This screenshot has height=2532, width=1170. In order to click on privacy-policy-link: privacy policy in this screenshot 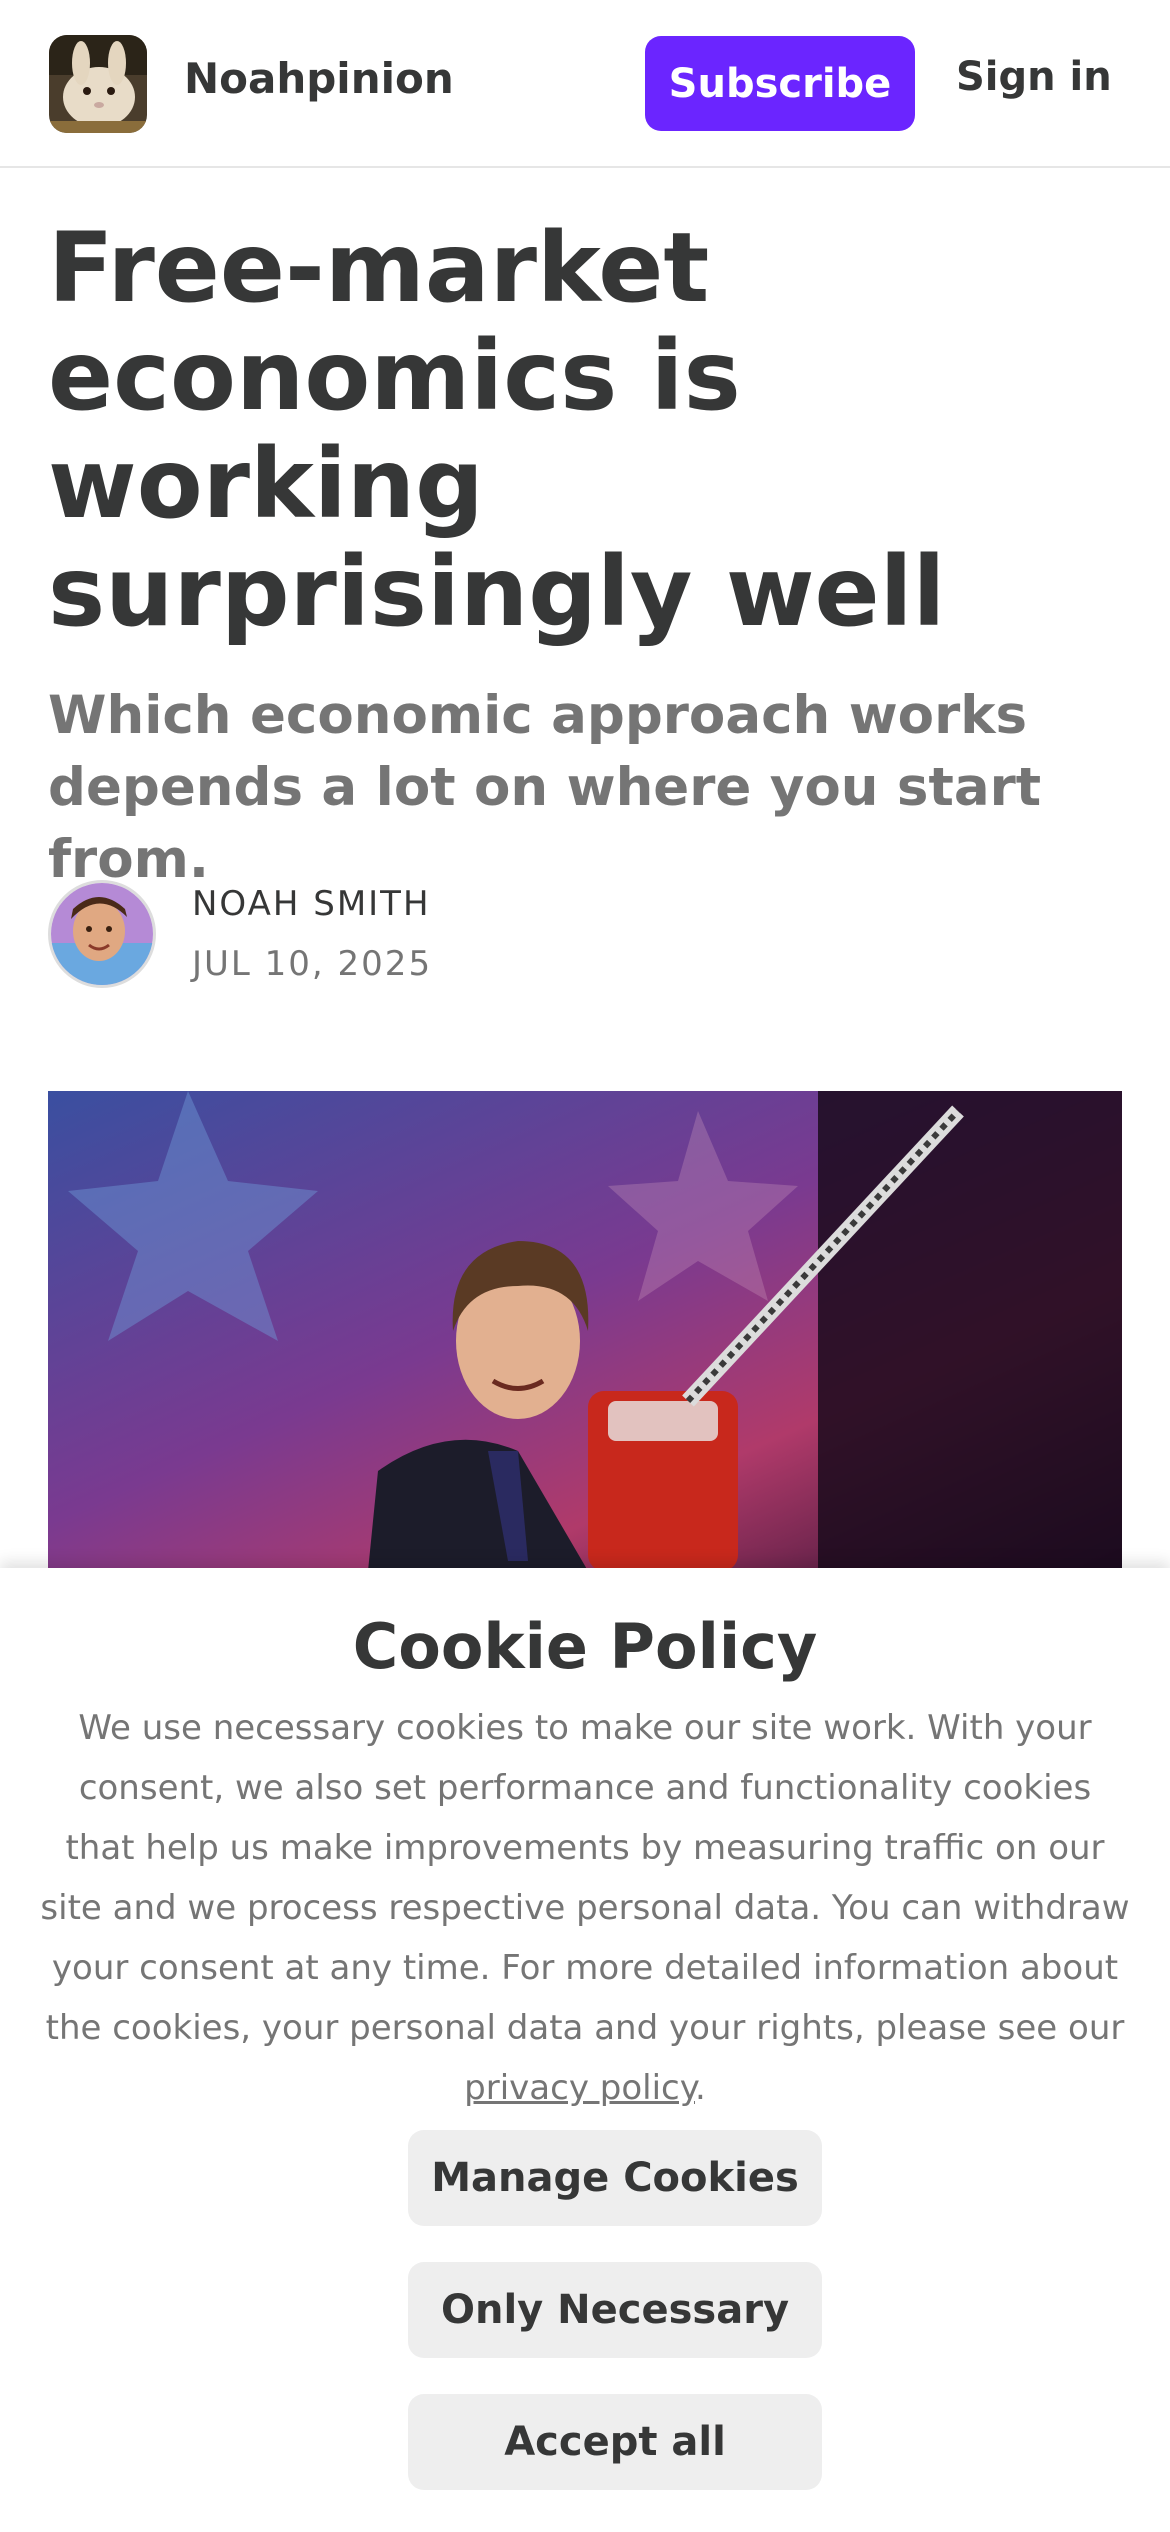, I will do `click(579, 2088)`.